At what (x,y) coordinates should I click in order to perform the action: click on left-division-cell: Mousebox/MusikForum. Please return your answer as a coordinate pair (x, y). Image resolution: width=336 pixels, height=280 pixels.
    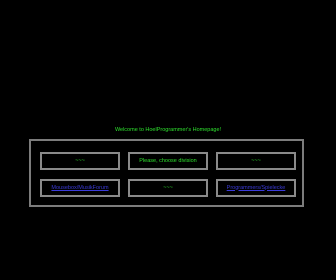
    Looking at the image, I should click on (80, 188).